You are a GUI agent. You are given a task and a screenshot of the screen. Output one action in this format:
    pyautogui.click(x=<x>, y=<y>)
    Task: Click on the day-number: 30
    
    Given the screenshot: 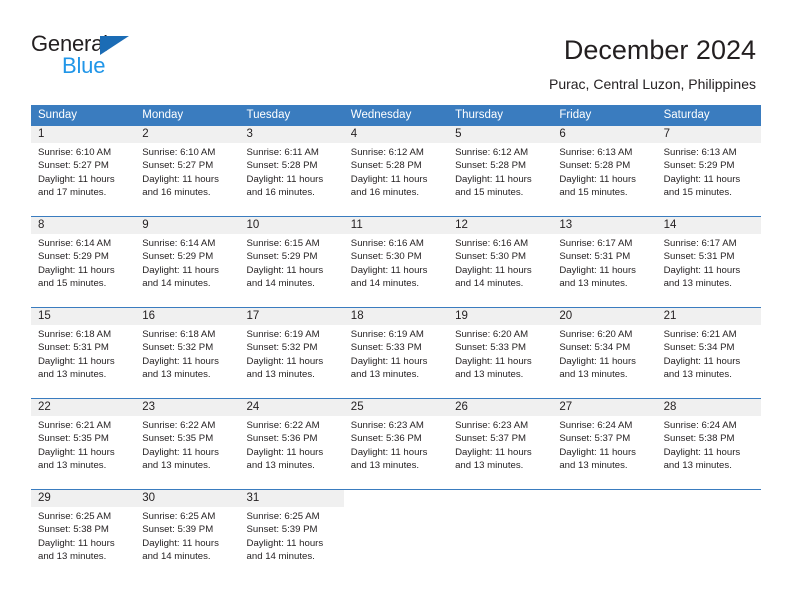 What is the action you would take?
    pyautogui.click(x=149, y=498)
    